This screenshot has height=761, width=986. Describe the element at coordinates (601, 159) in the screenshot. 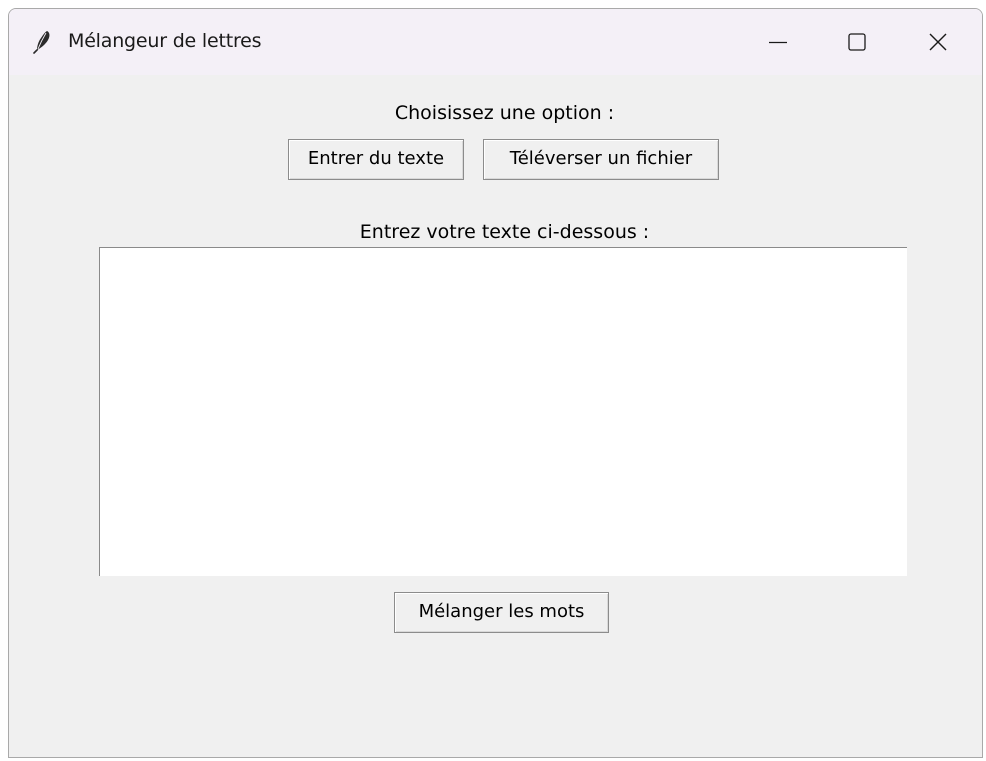

I see `upload-file-button: Téléverser un fichier` at that location.